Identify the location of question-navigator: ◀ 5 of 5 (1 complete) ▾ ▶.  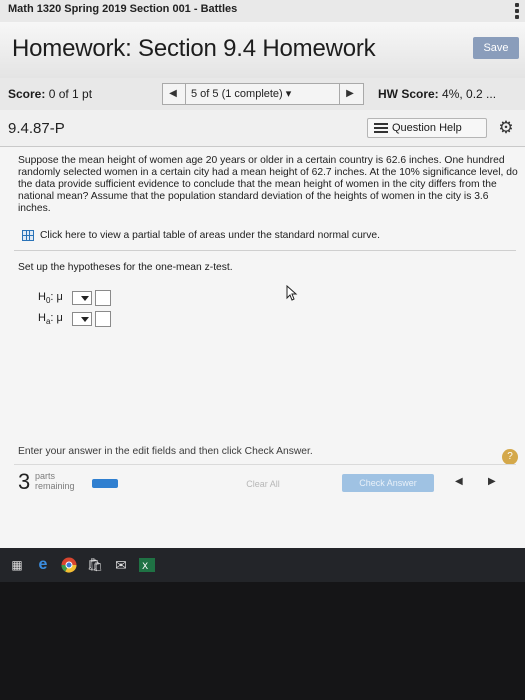
(263, 94).